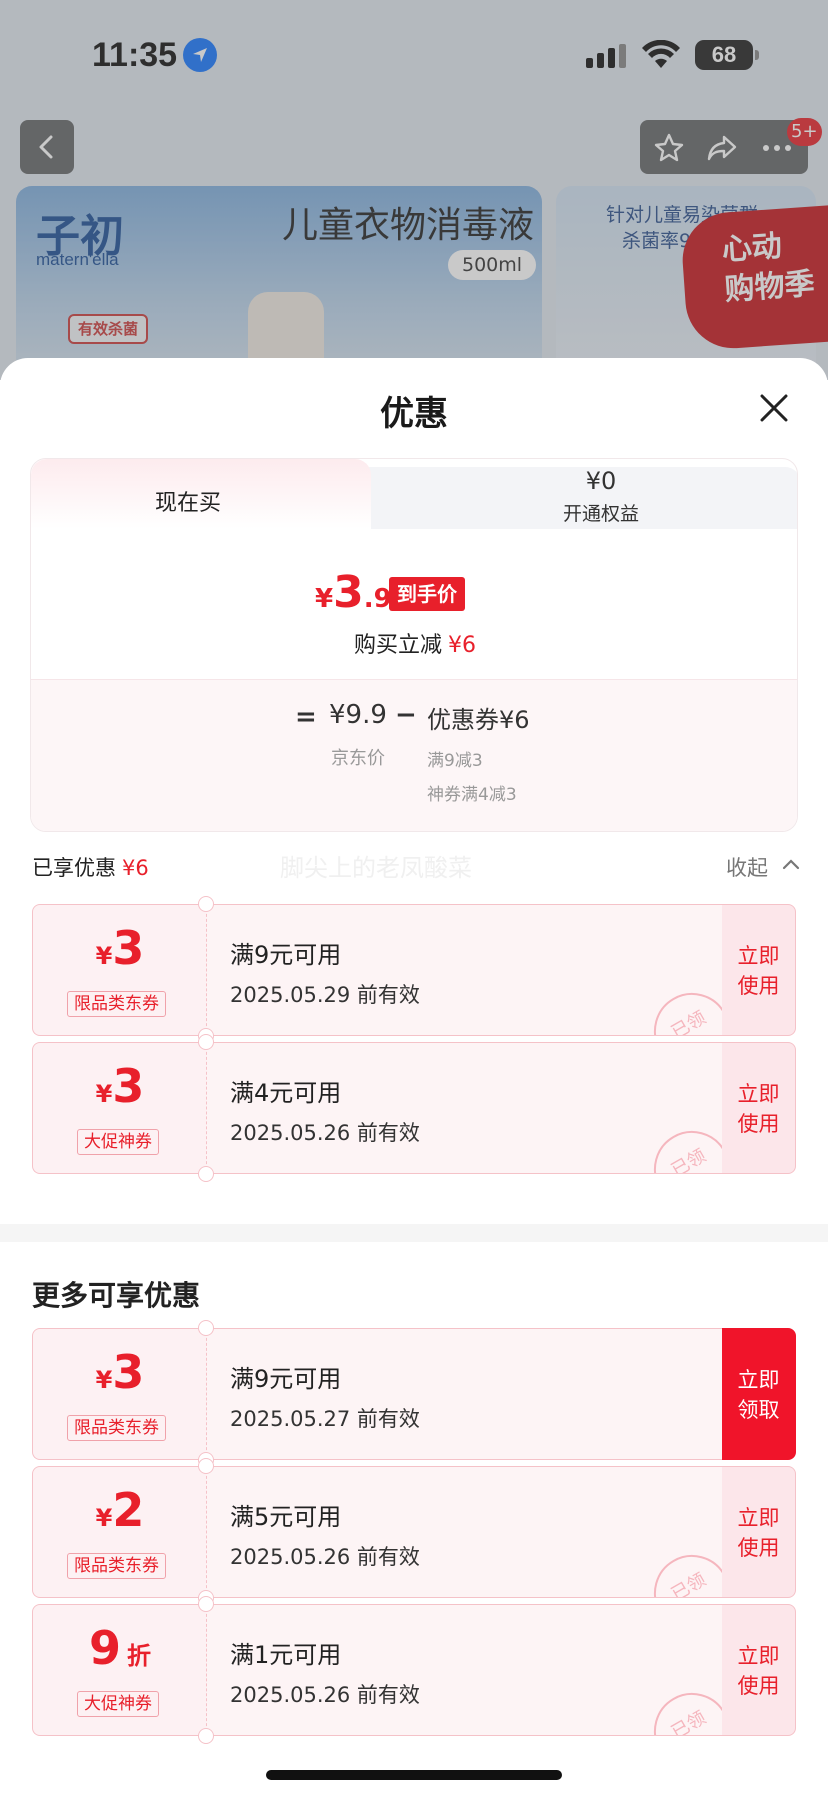 Image resolution: width=828 pixels, height=1795 pixels. I want to click on tab-buy-now: 现在买, so click(201, 494).